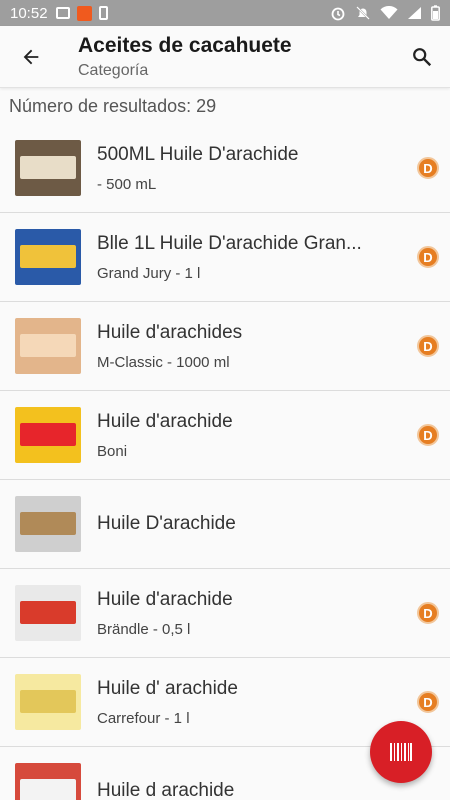  I want to click on product-brand: Grand Jury - 1 l, so click(149, 273).